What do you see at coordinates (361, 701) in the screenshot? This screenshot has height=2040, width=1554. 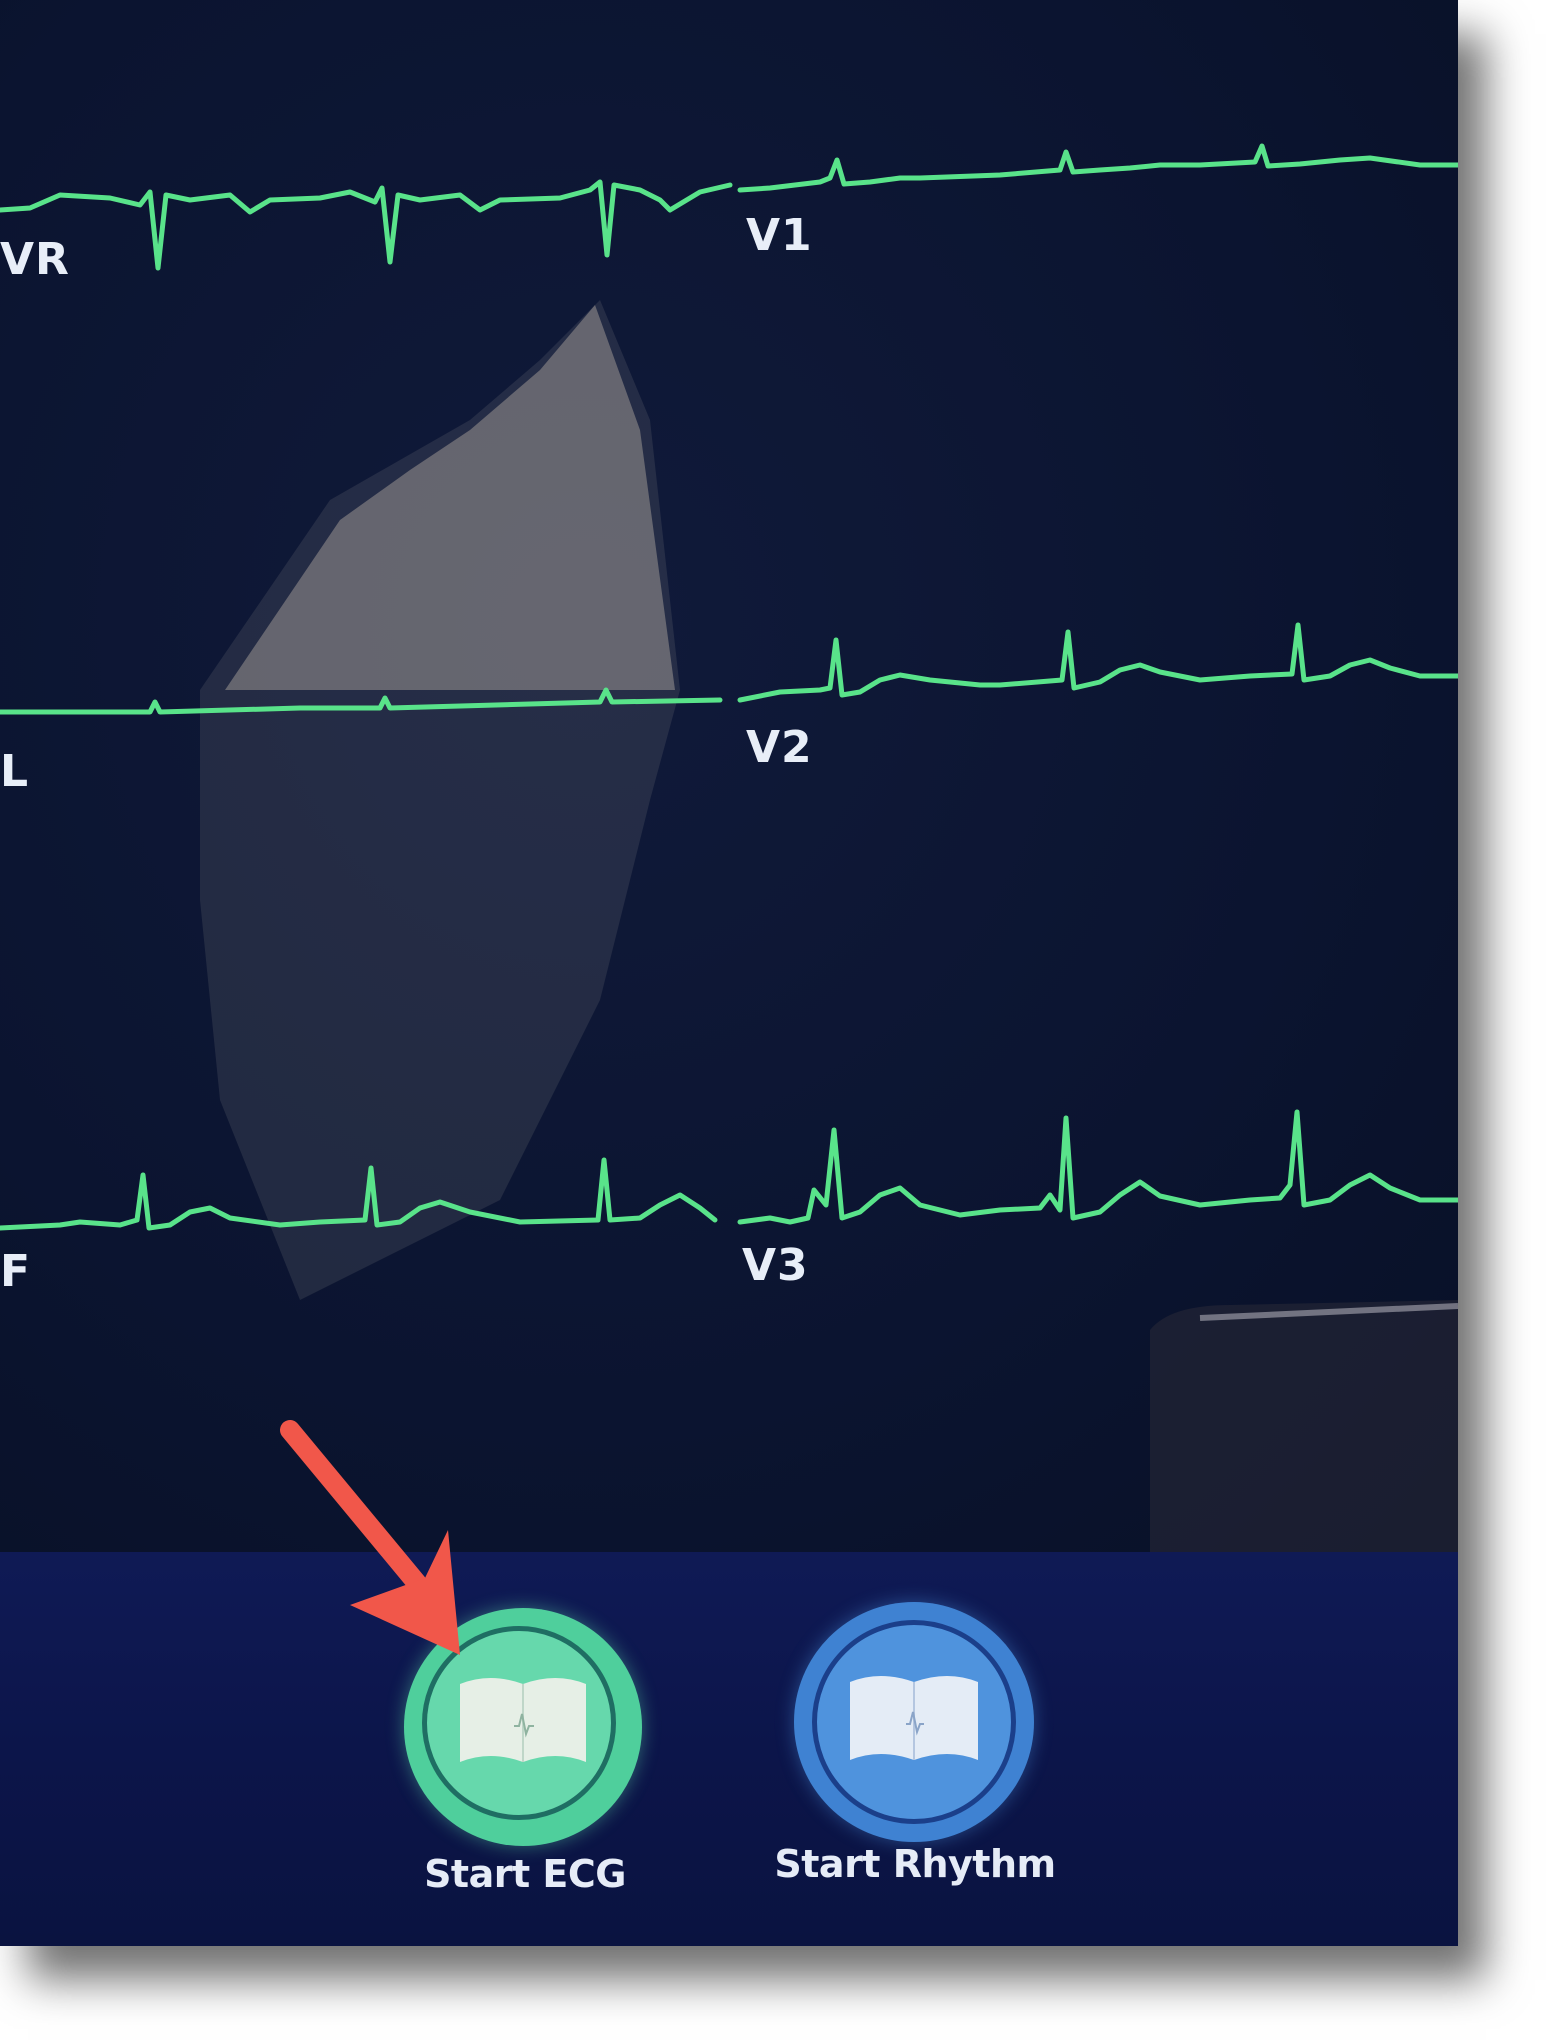 I see `trace-avl` at bounding box center [361, 701].